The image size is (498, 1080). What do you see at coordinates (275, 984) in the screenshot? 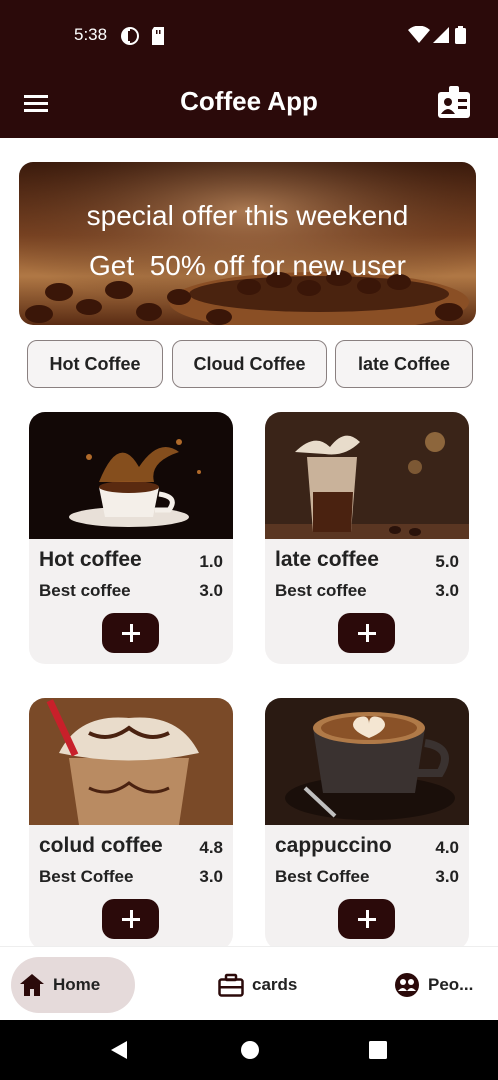
I see `nav-cards-label: cards` at bounding box center [275, 984].